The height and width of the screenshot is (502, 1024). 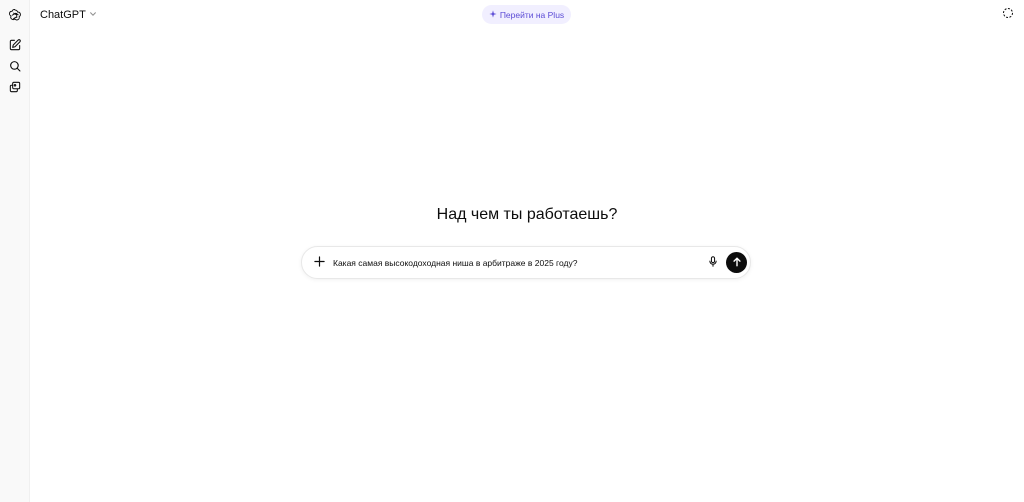 What do you see at coordinates (15, 87) in the screenshot?
I see `library-icon` at bounding box center [15, 87].